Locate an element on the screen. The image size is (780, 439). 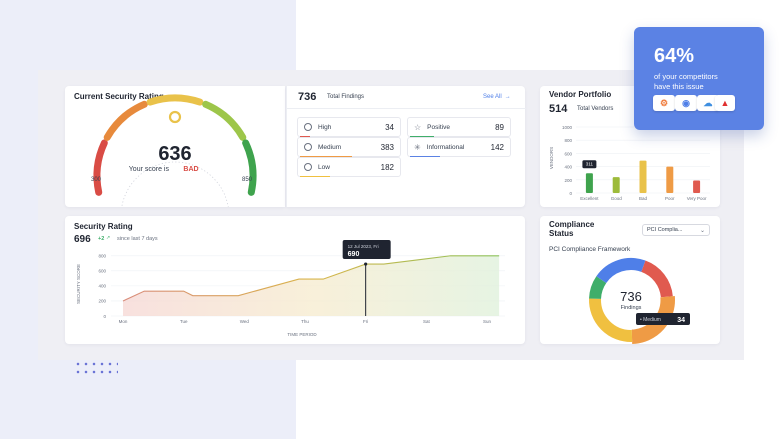
finding-low: Low 182 is located at coordinates (349, 167).